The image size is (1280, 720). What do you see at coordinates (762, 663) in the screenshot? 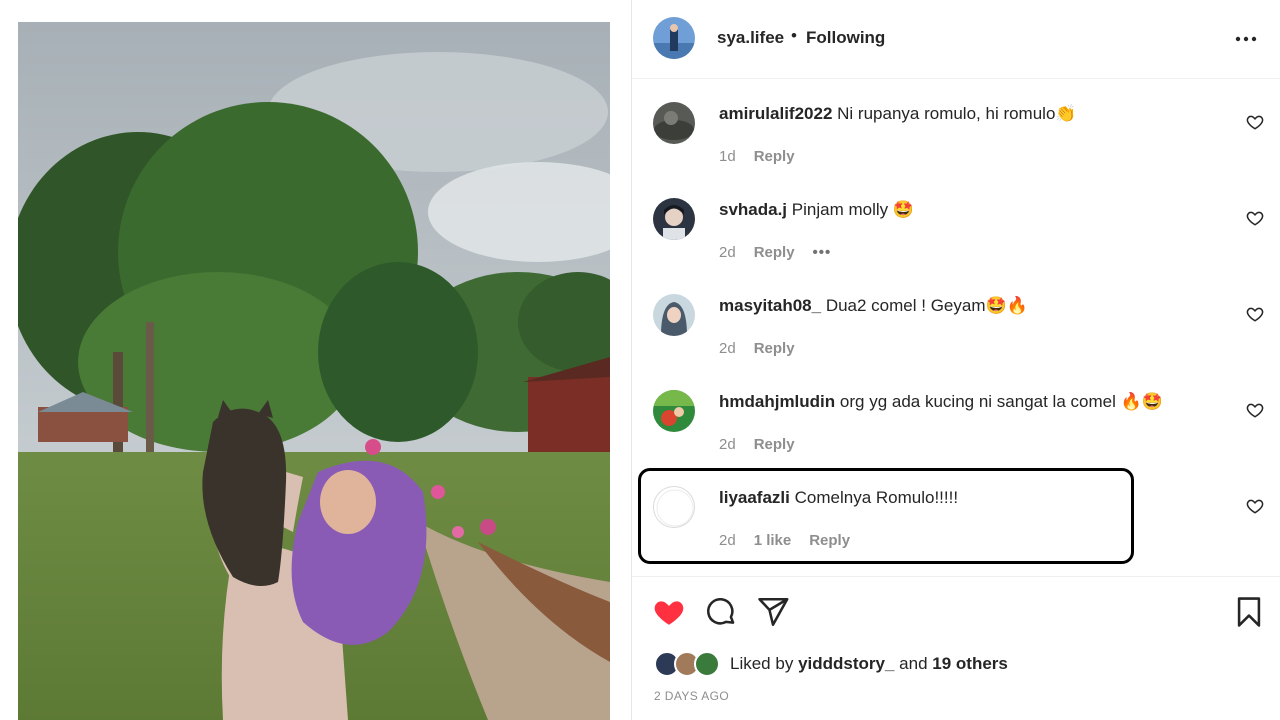
I see `likes-prefix: Liked by` at bounding box center [762, 663].